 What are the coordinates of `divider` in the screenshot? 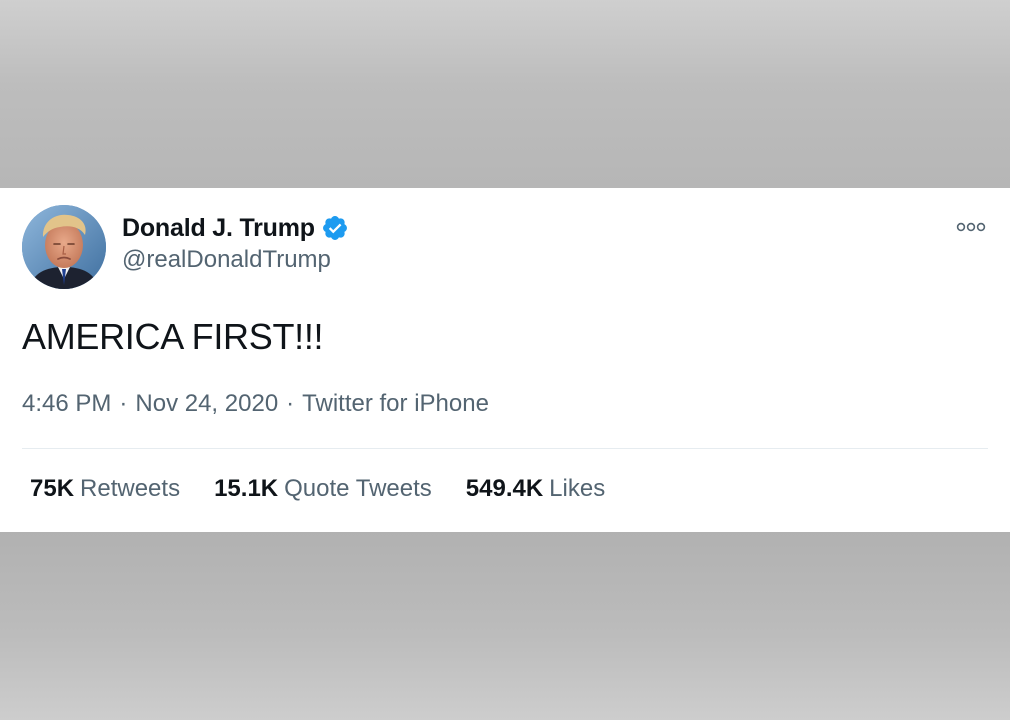 It's located at (505, 448).